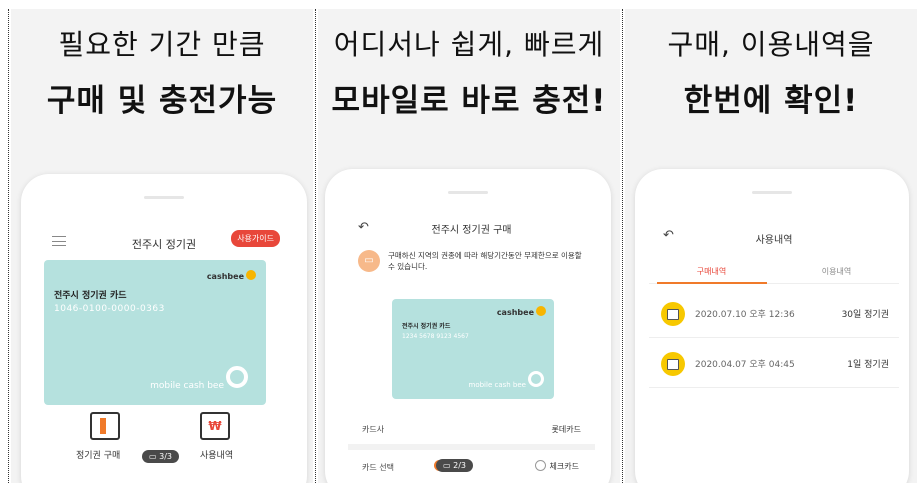 This screenshot has height=483, width=922. Describe the element at coordinates (165, 456) in the screenshot. I see `page-indicator-text: 3/3` at that location.